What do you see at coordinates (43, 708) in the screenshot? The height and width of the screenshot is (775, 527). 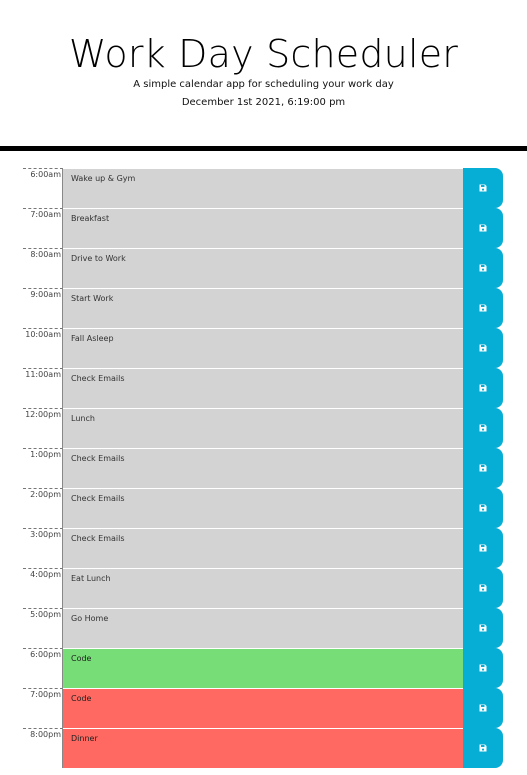 I see `hour-label: 7:00pm` at bounding box center [43, 708].